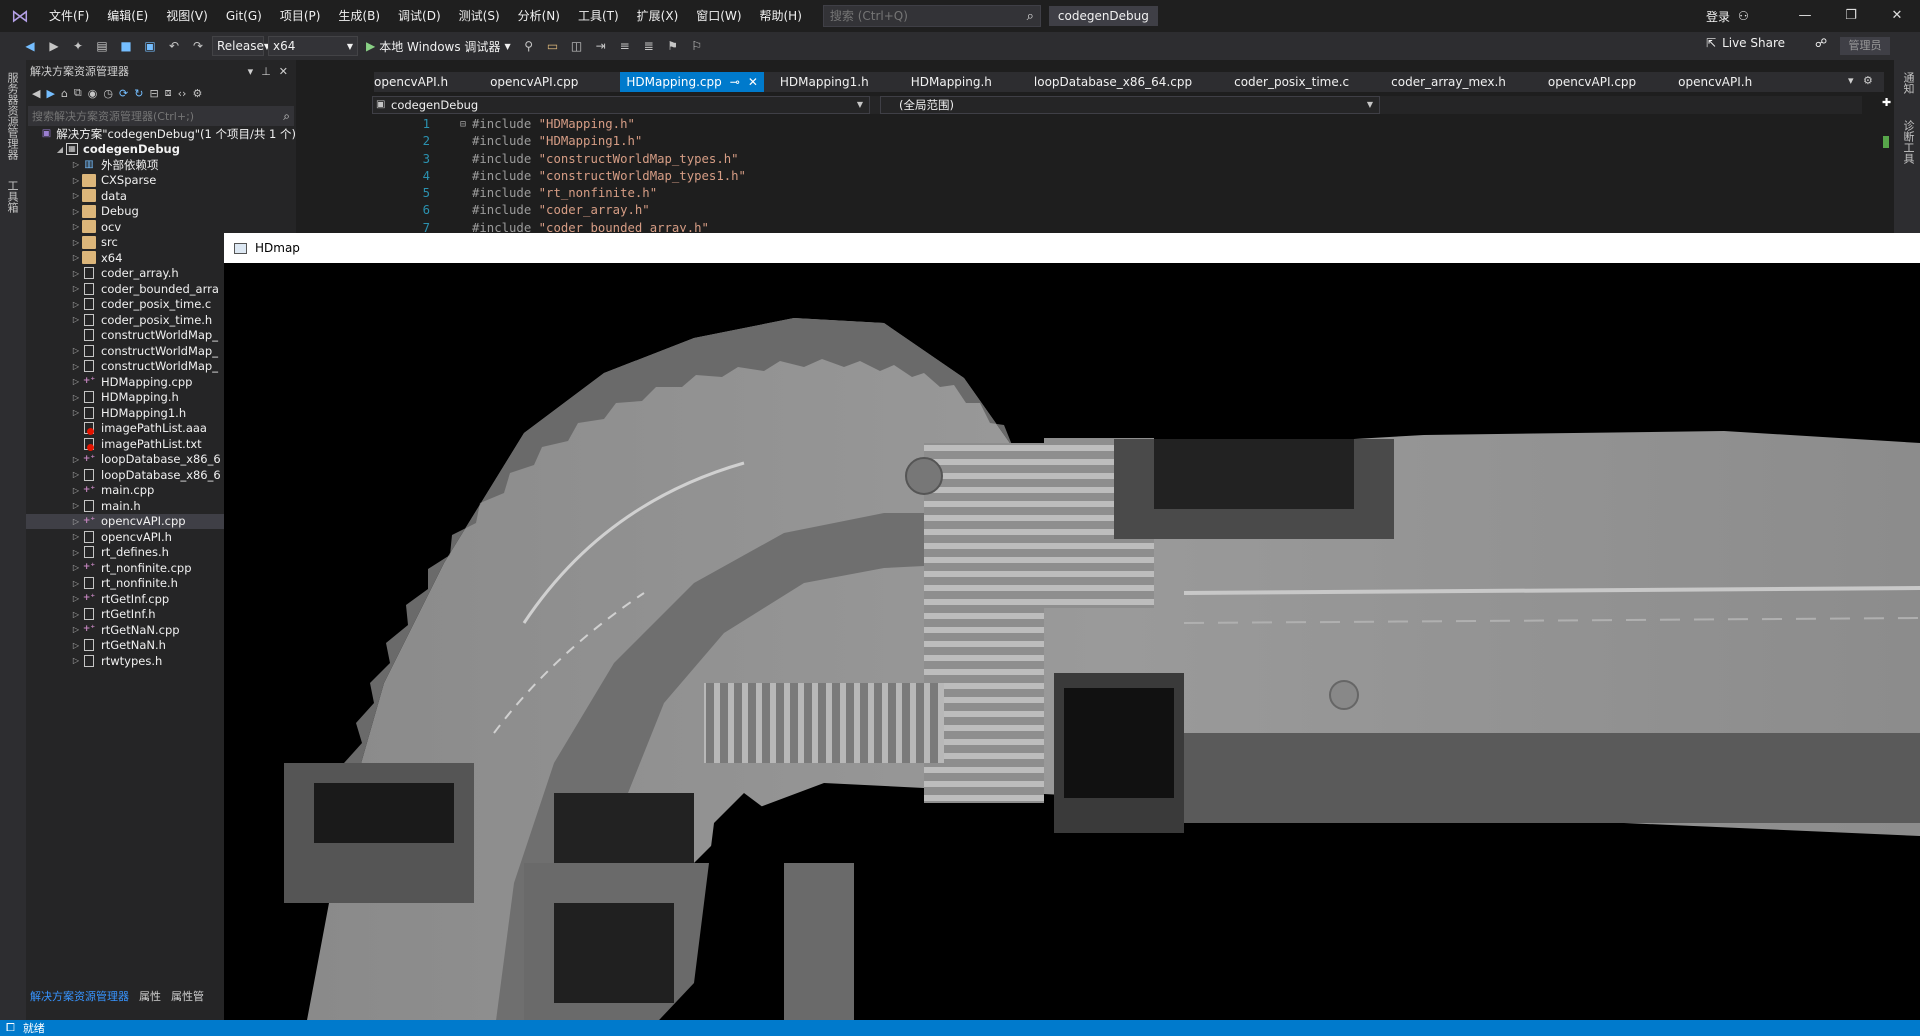 Image resolution: width=1920 pixels, height=1036 pixels. I want to click on step-icon: ⇥, so click(601, 46).